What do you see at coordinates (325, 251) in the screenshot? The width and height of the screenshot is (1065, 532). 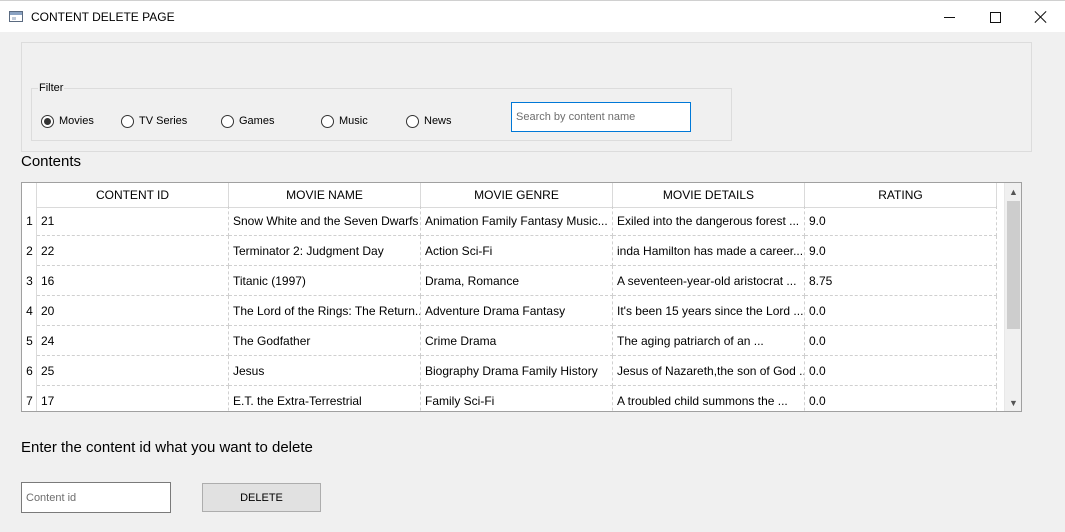 I see `cell-movie-name: Terminator 2: Judgment Day` at bounding box center [325, 251].